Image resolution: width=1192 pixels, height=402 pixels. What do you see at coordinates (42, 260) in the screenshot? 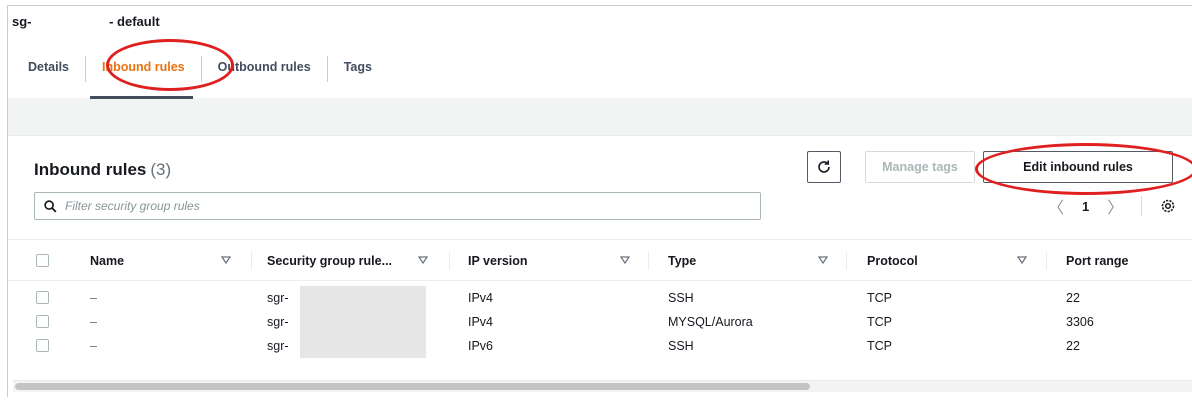
I see `select-all-checkbox` at bounding box center [42, 260].